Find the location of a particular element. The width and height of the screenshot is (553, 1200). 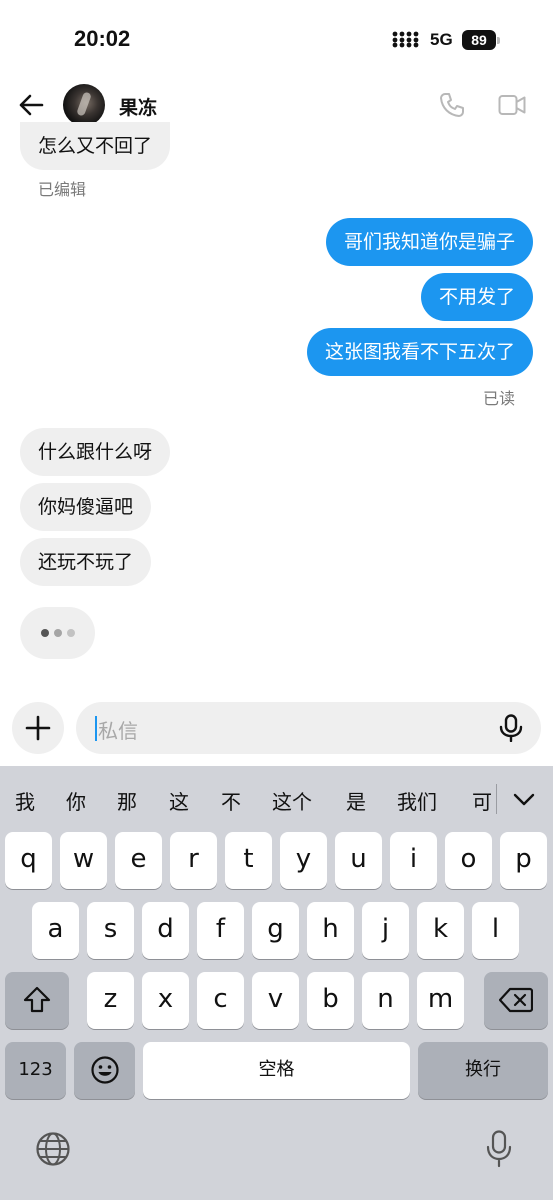

candidate-word: 这 is located at coordinates (179, 800).